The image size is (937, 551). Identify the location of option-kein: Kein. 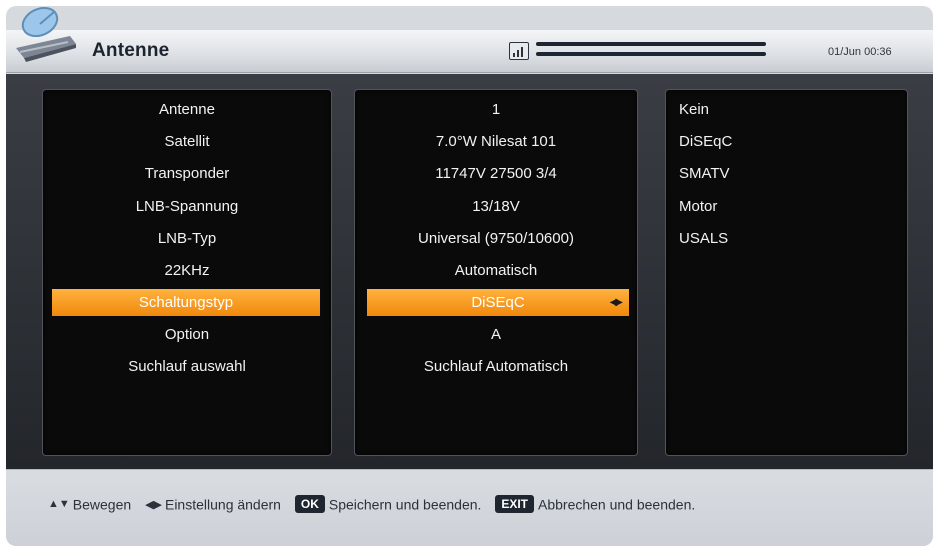
(789, 109).